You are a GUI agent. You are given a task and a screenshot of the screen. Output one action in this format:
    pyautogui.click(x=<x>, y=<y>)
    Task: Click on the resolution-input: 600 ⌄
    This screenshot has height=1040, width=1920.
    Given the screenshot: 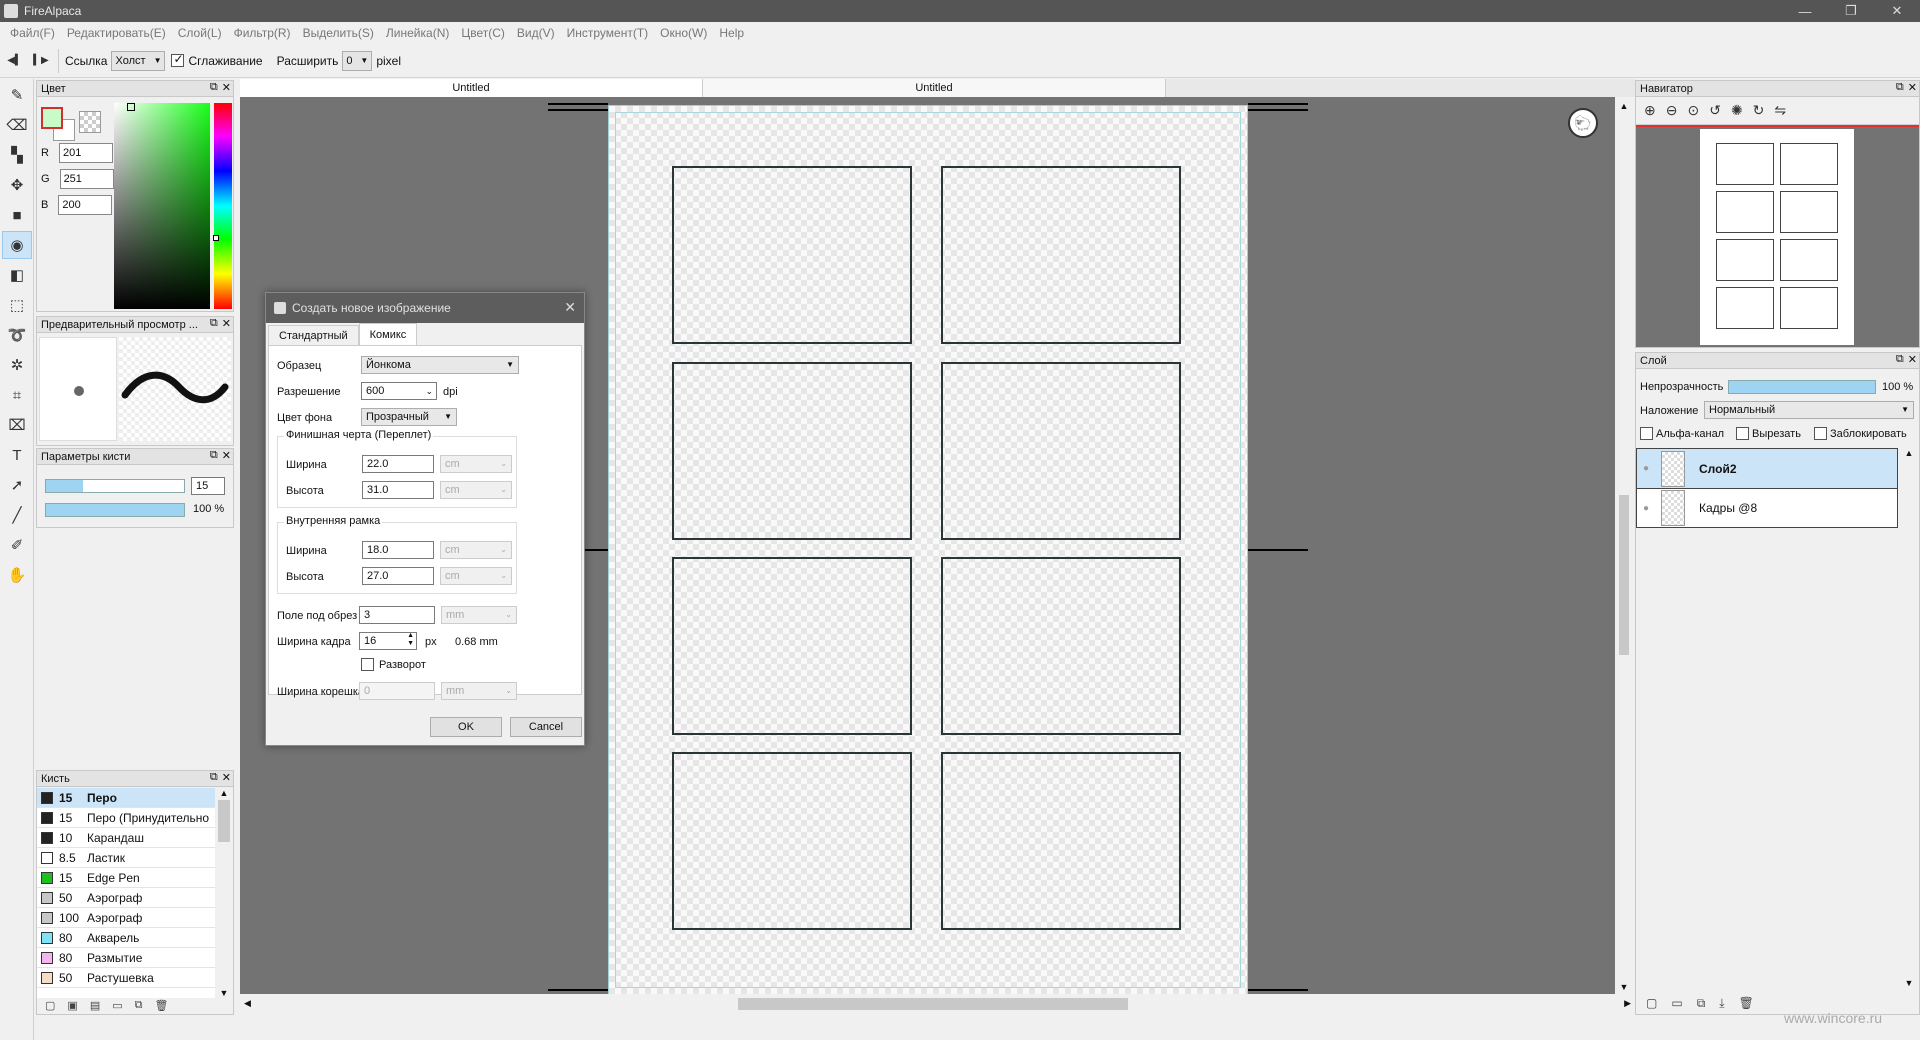 What is the action you would take?
    pyautogui.click(x=399, y=391)
    